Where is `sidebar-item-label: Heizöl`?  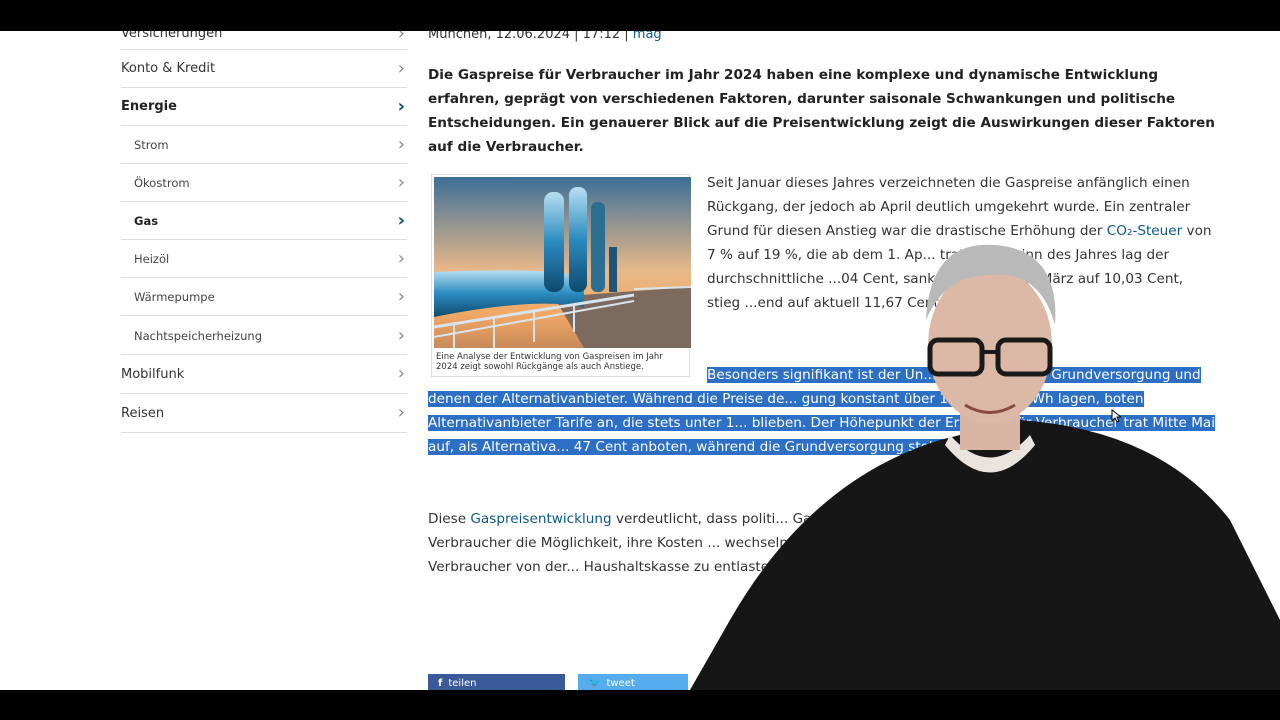 sidebar-item-label: Heizöl is located at coordinates (152, 258).